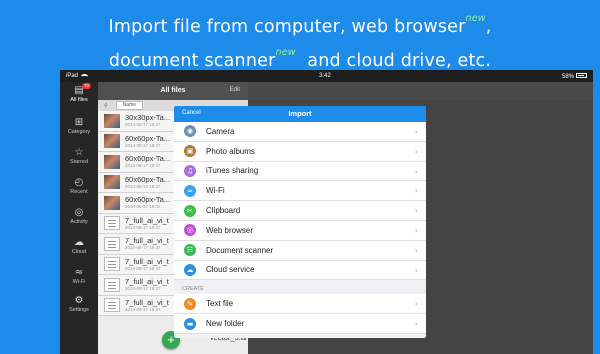  I want to click on sidebar-item-category: ⊞ Category, so click(79, 126).